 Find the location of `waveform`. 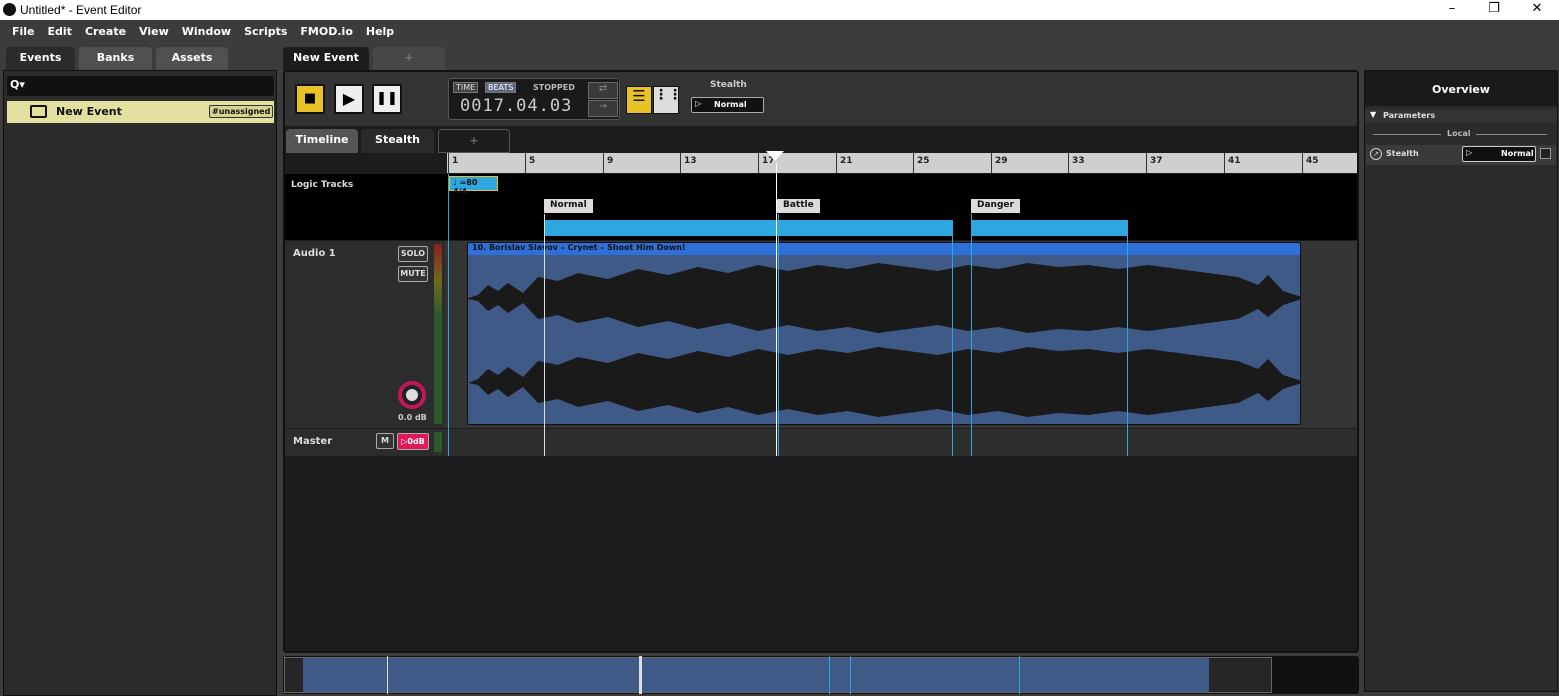

waveform is located at coordinates (884, 340).